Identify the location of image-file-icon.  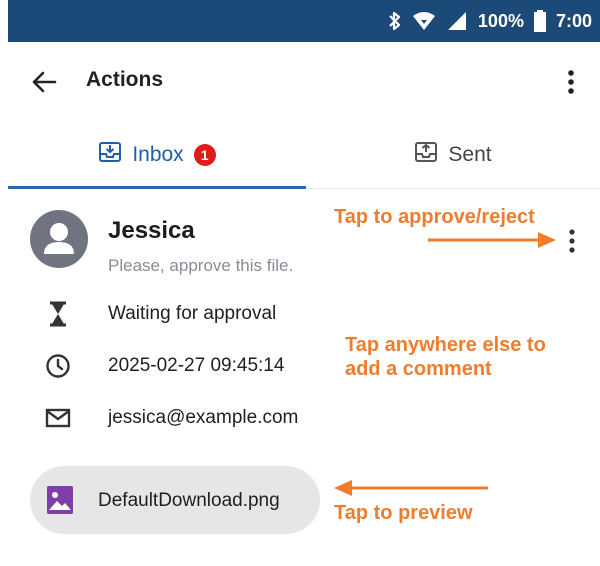
(60, 500).